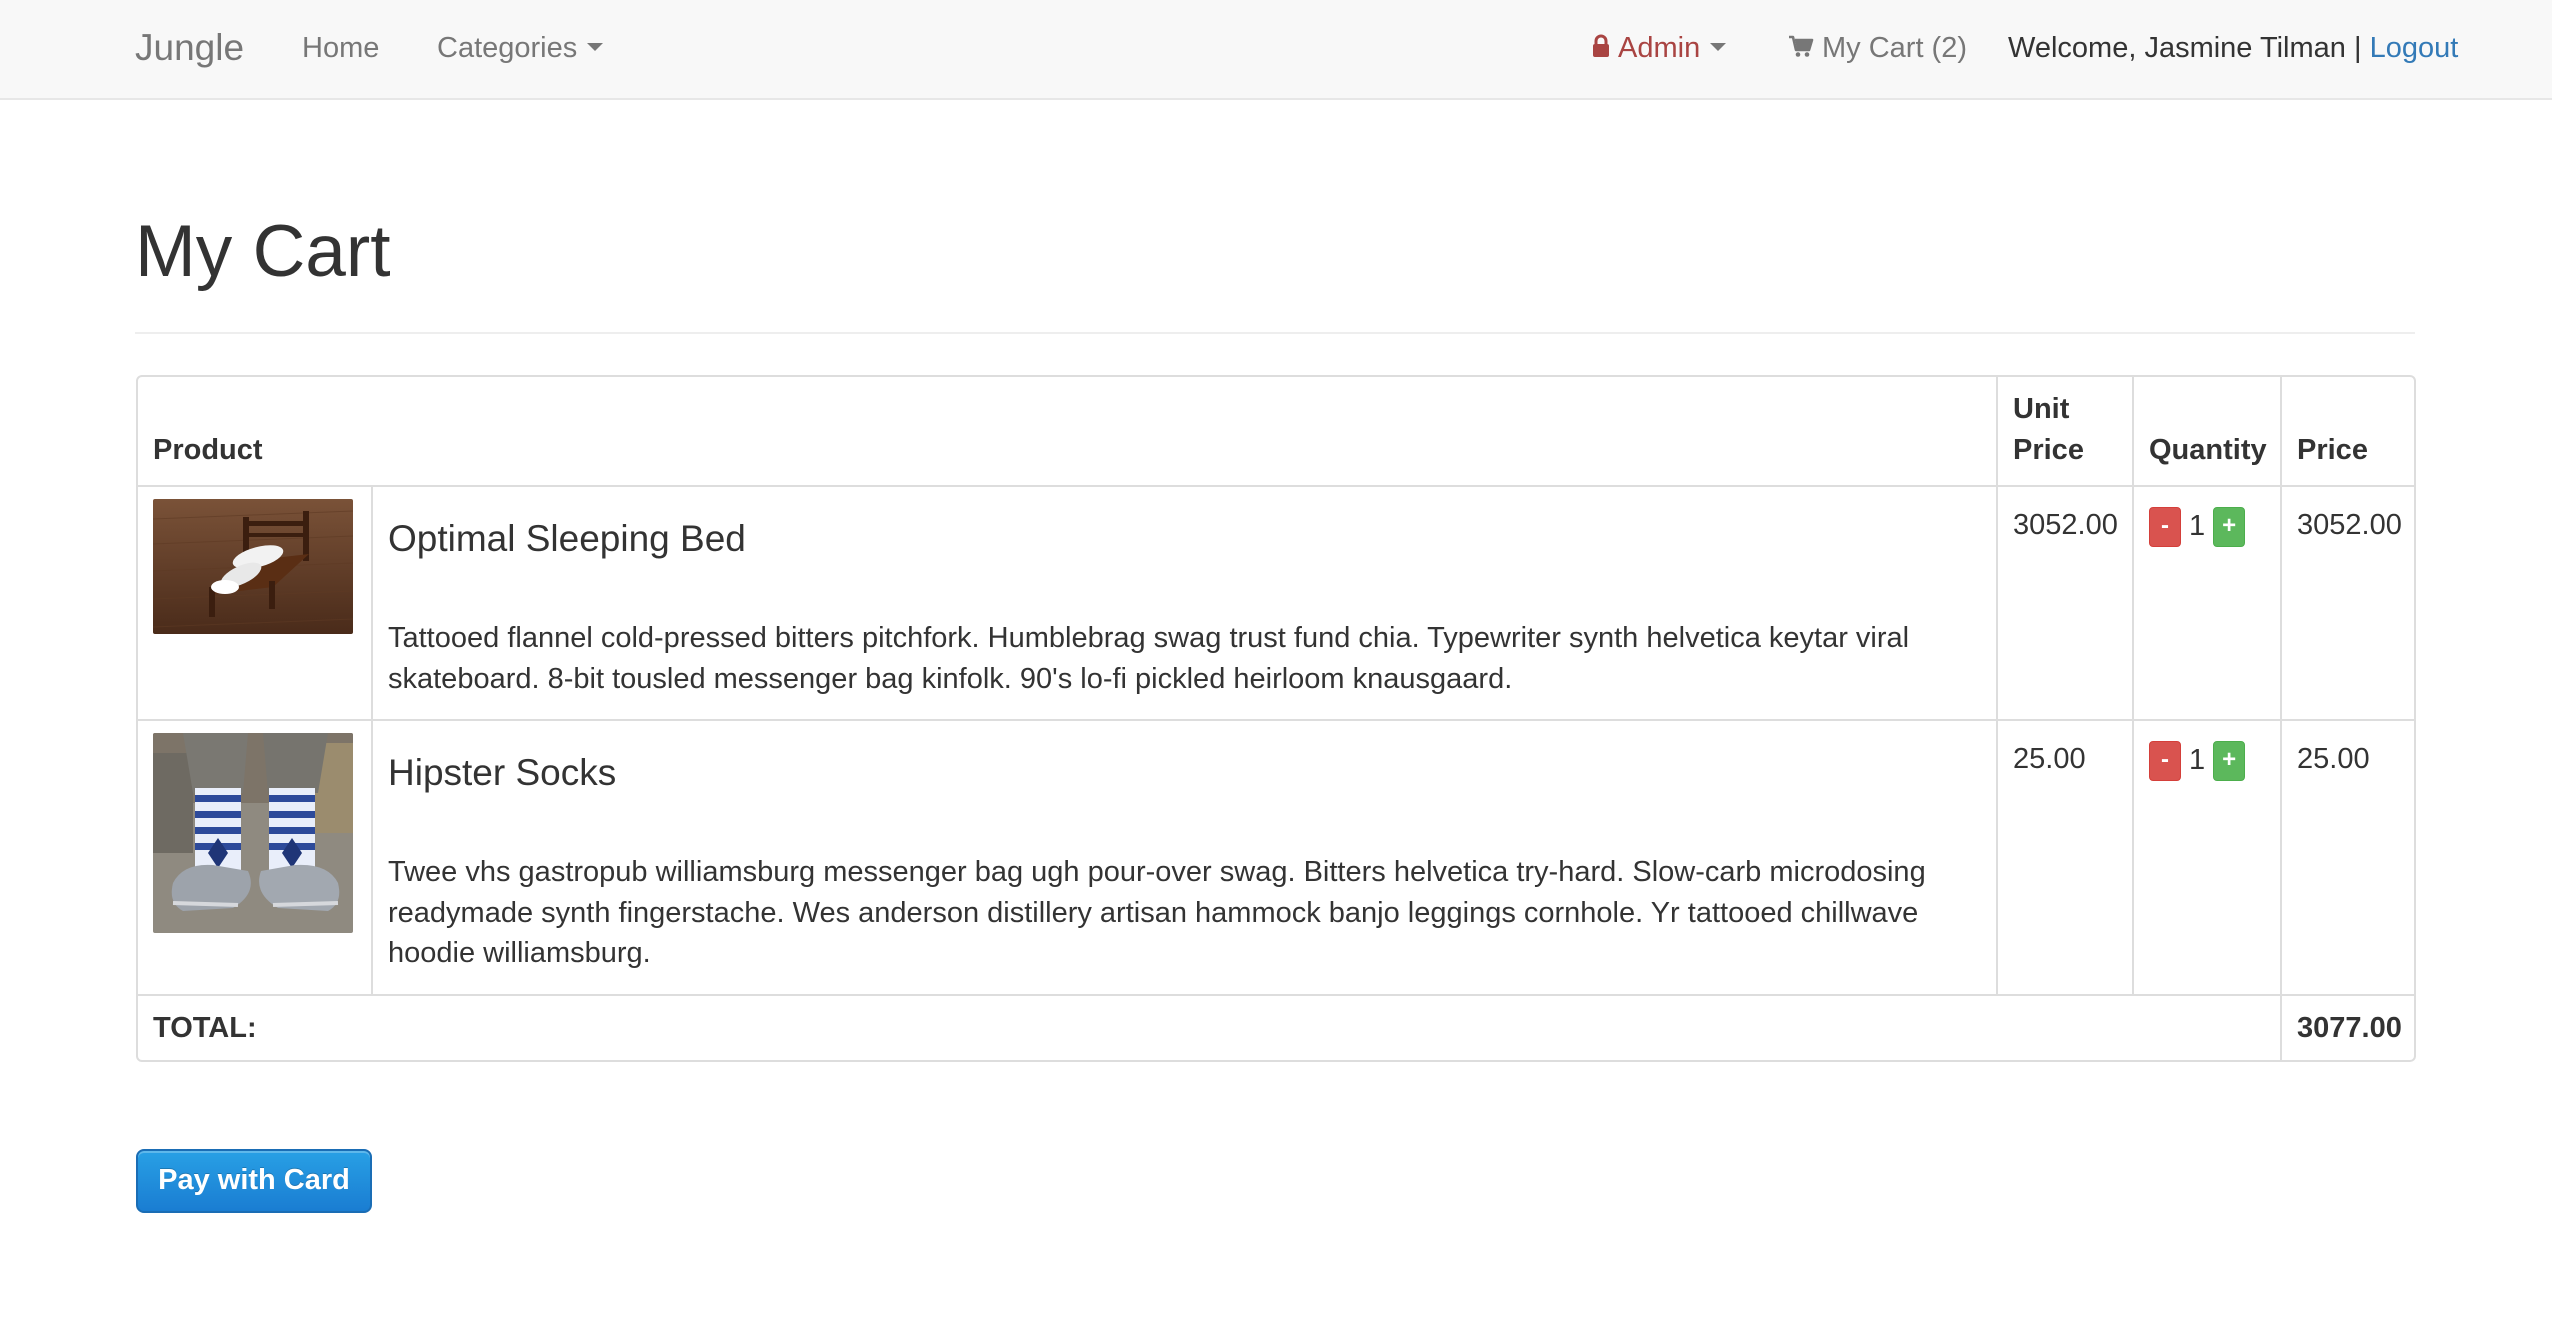  I want to click on total-value: 3077.00, so click(2347, 1027).